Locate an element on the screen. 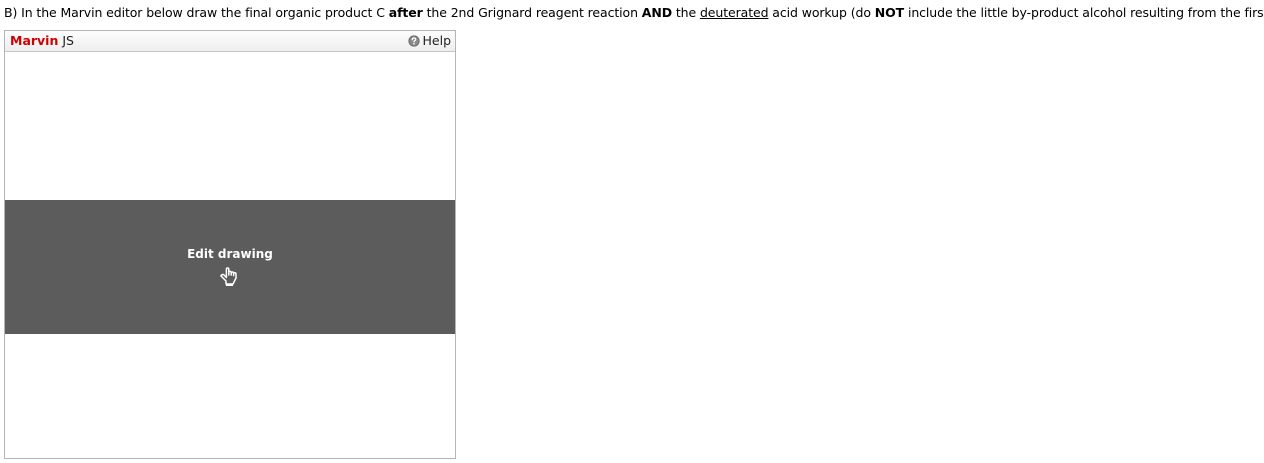  question-bold-and: AND is located at coordinates (656, 12).